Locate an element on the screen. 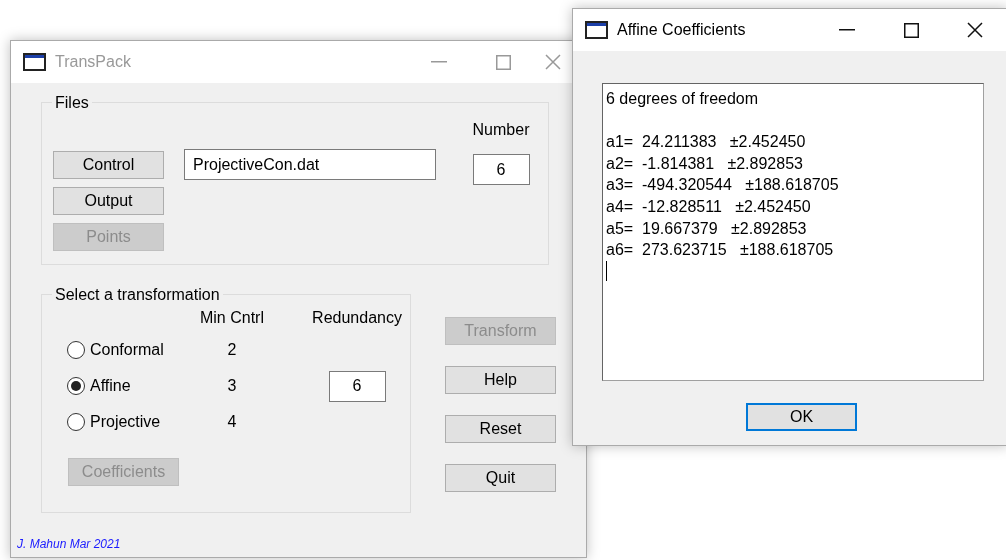 The height and width of the screenshot is (560, 1006). column-header: Min Cntrl is located at coordinates (232, 318).